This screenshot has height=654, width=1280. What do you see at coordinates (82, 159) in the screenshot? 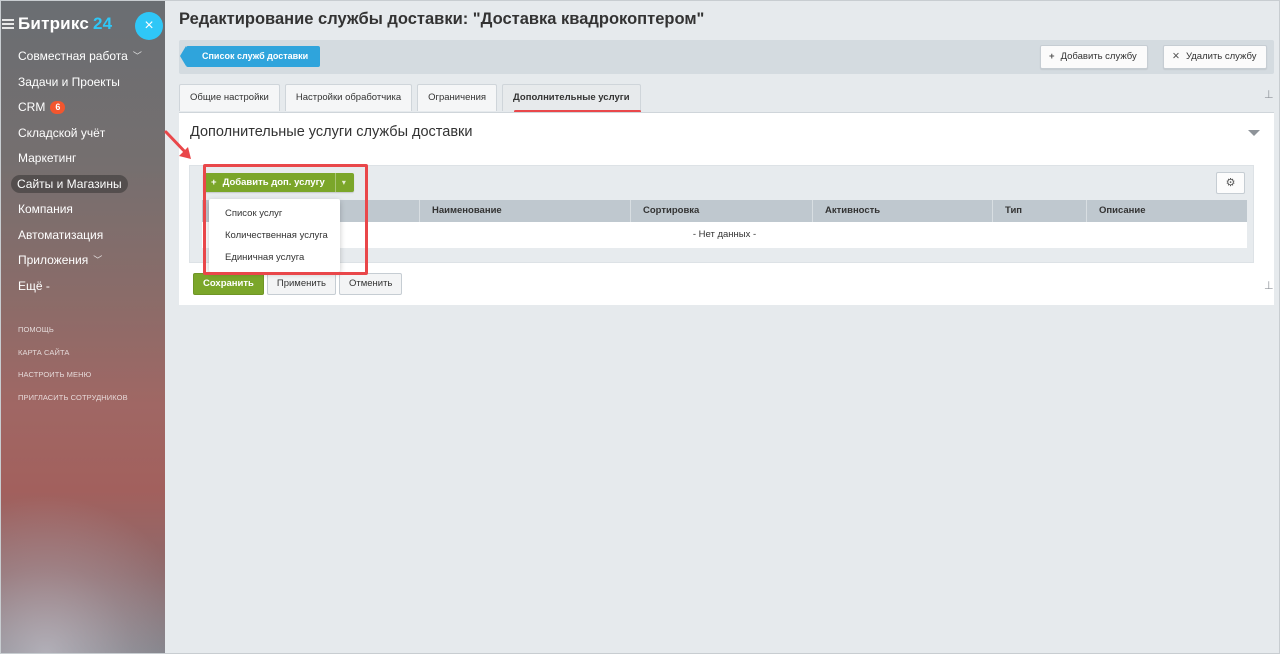
I see `sidebar-item-marketing: Маркетинг` at bounding box center [82, 159].